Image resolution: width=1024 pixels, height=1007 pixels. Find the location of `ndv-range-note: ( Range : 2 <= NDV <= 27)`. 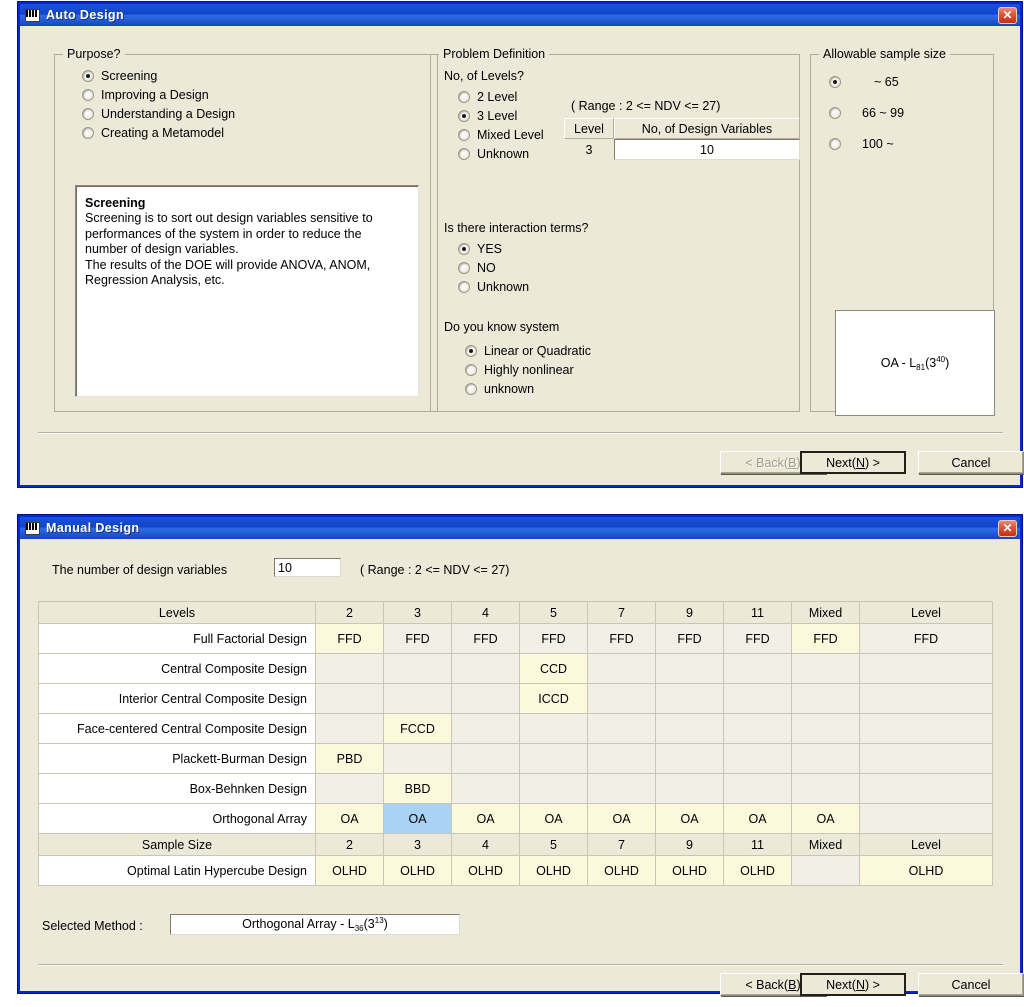

ndv-range-note: ( Range : 2 <= NDV <= 27) is located at coordinates (435, 570).